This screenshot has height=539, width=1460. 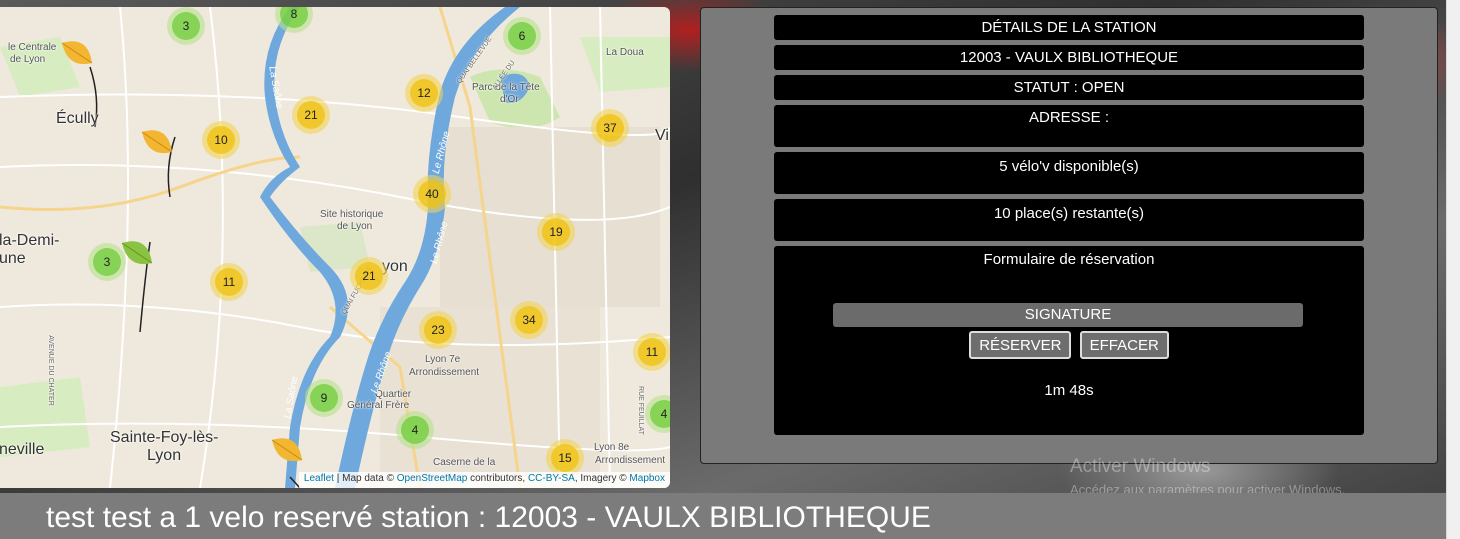 I want to click on street-label: RUE FEUILLAT, so click(x=640, y=410).